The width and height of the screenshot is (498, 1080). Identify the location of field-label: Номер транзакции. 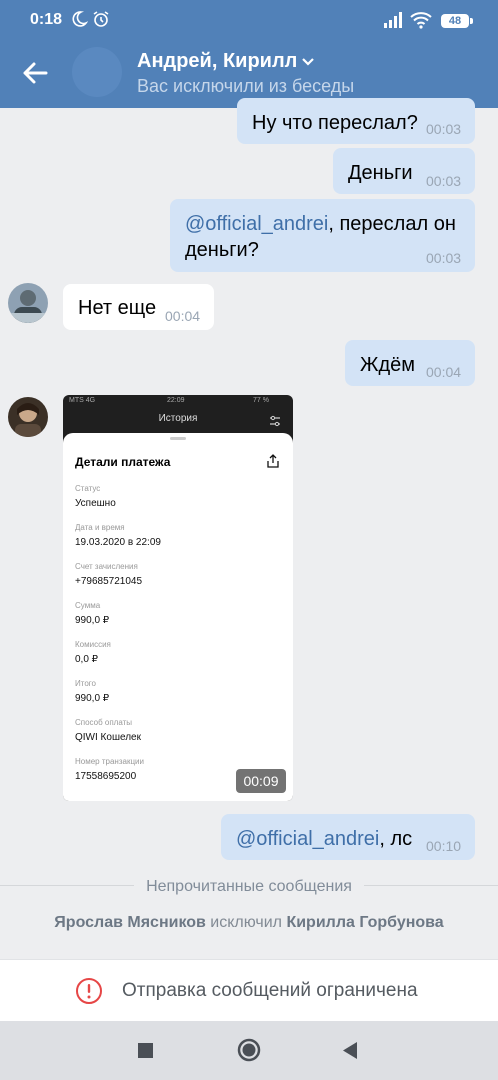
(109, 761).